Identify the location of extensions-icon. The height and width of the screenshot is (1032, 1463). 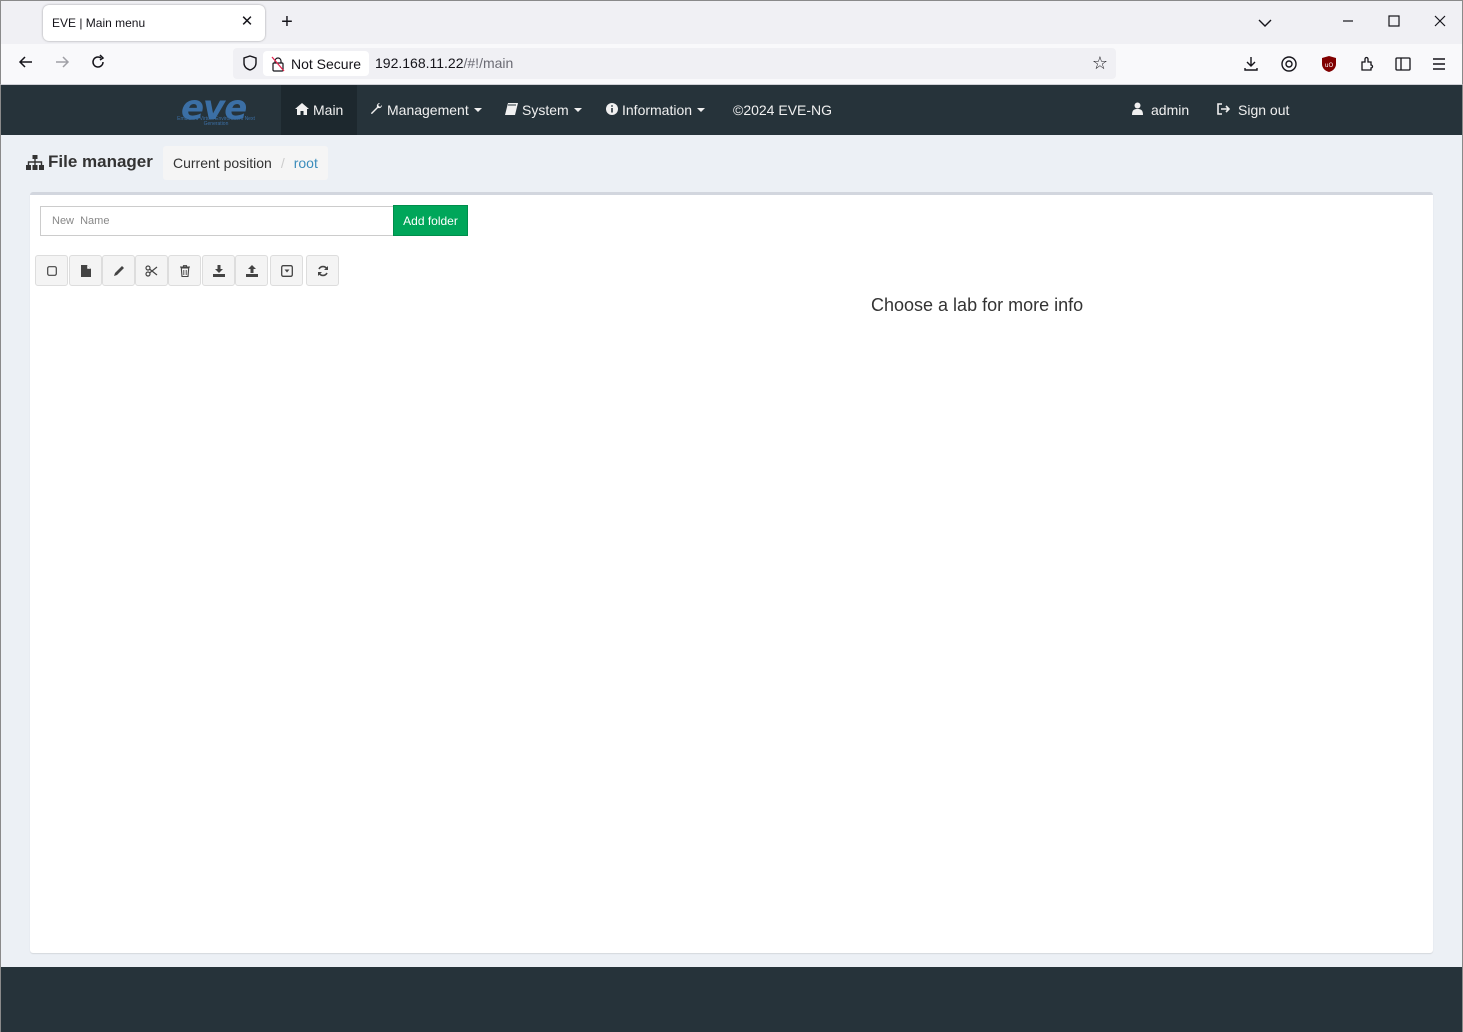
(1367, 64).